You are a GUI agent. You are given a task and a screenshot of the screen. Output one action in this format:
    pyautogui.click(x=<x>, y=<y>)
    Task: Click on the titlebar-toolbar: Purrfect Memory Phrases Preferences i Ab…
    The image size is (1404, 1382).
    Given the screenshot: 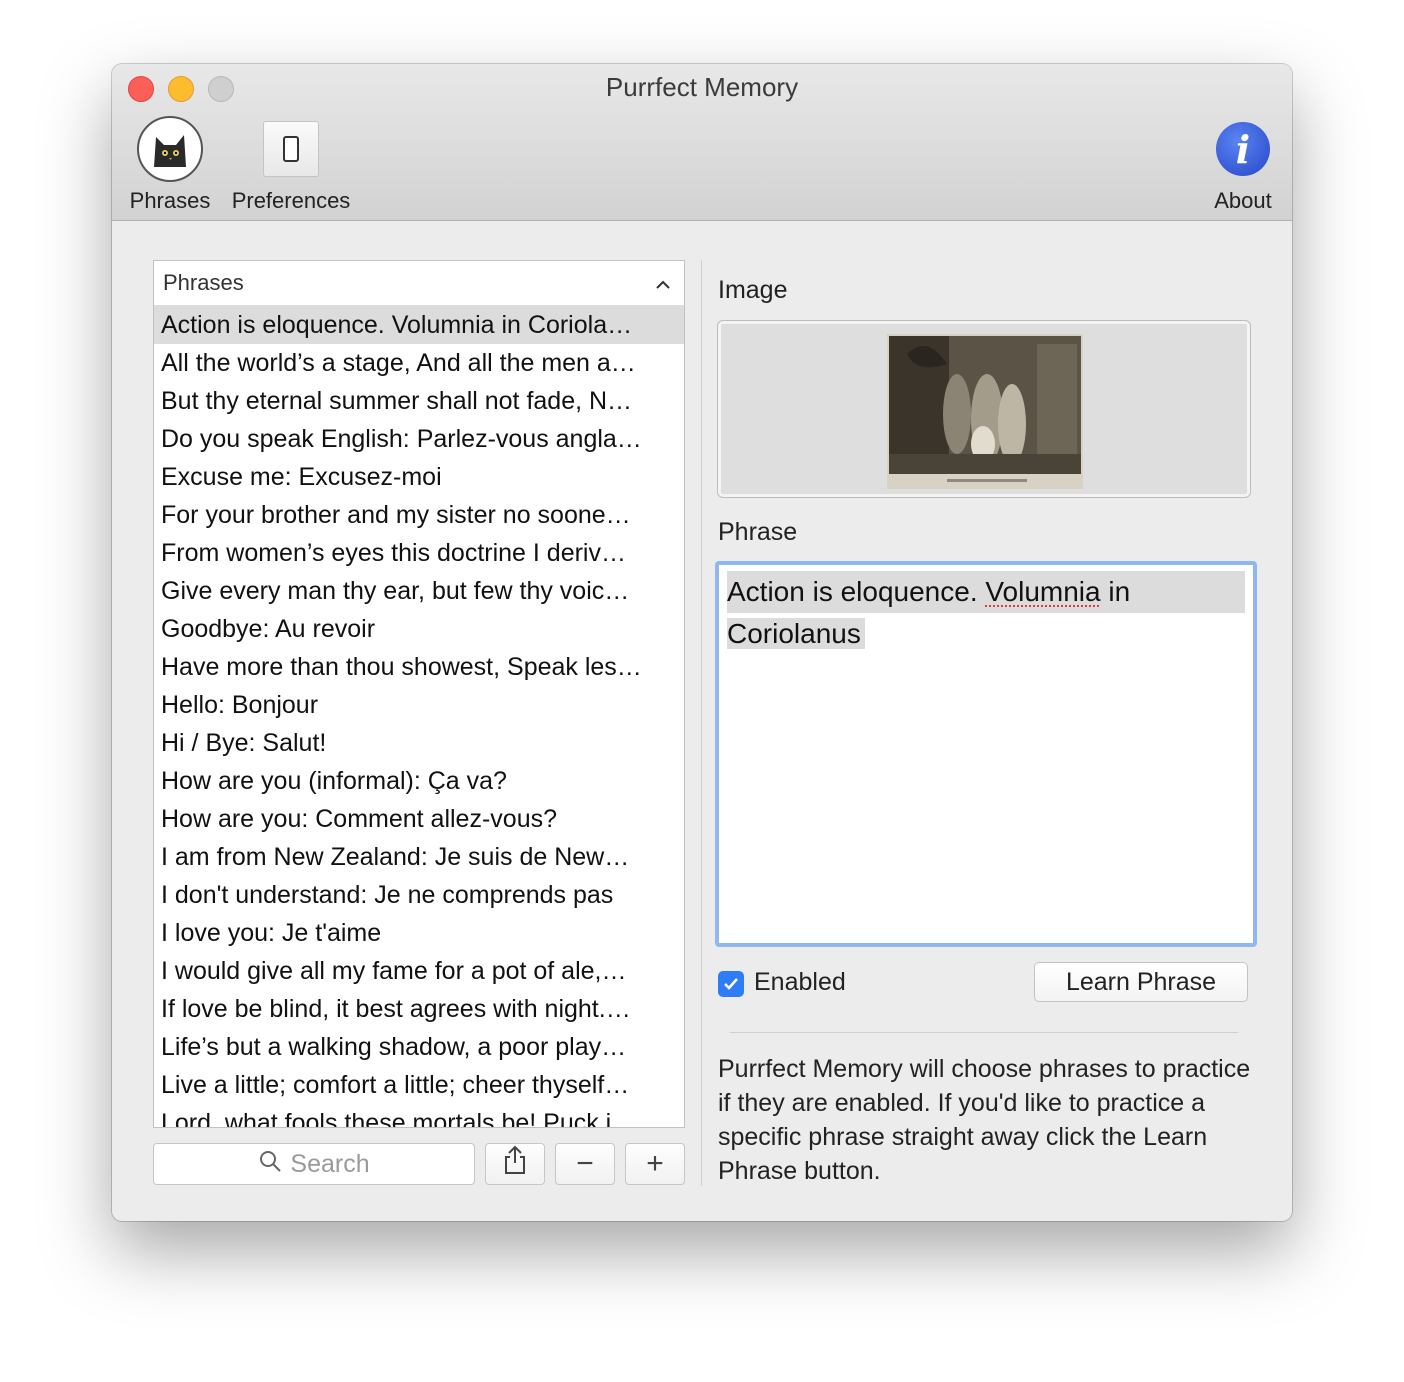 What is the action you would take?
    pyautogui.click(x=702, y=142)
    